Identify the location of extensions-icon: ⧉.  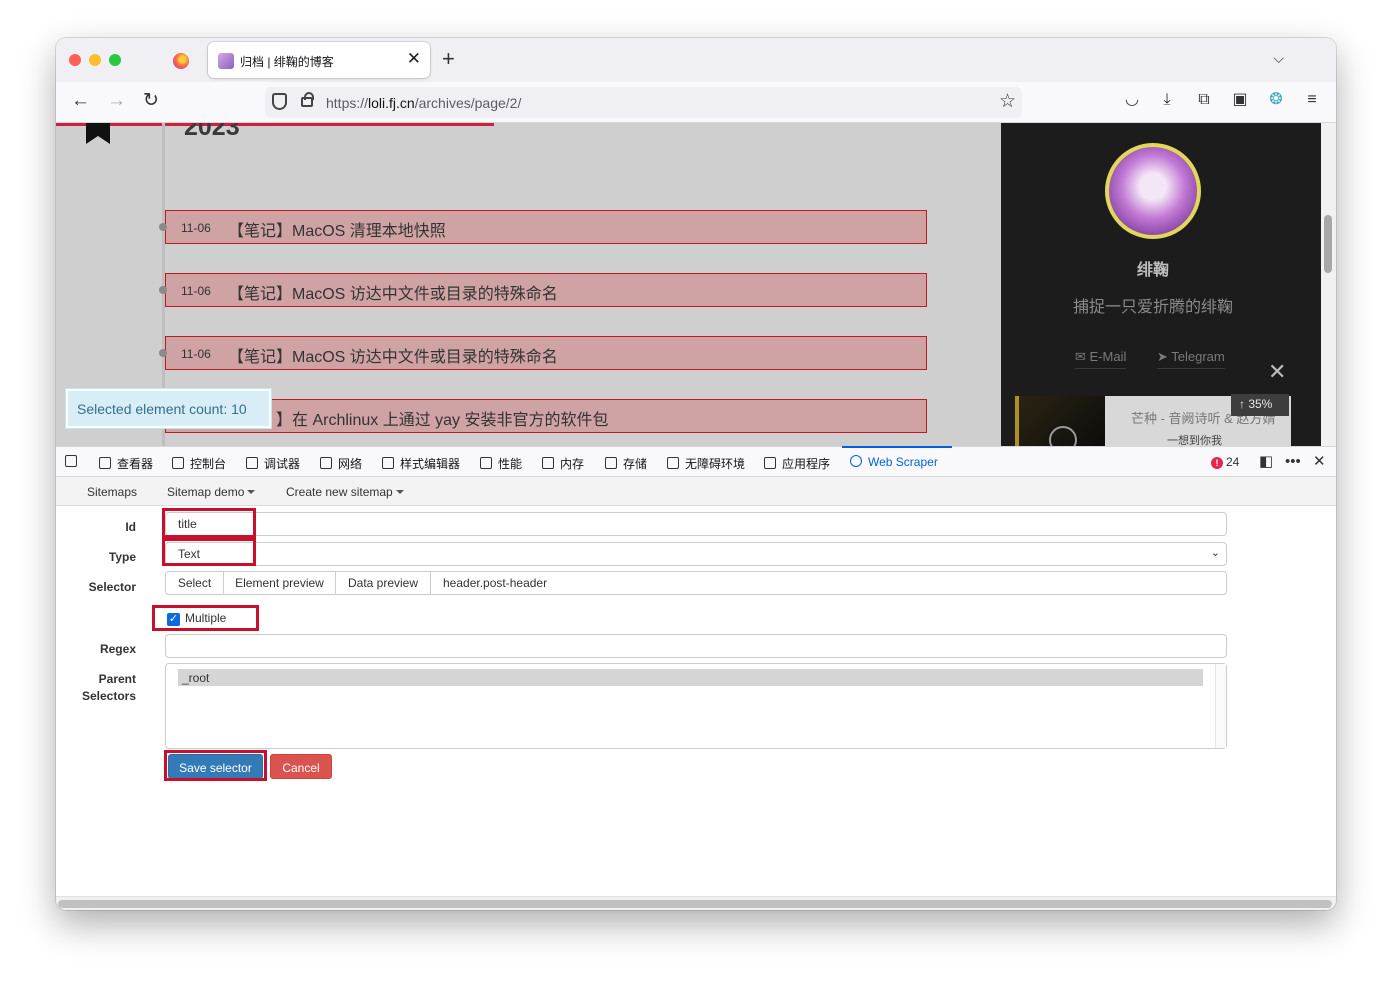
(1204, 100).